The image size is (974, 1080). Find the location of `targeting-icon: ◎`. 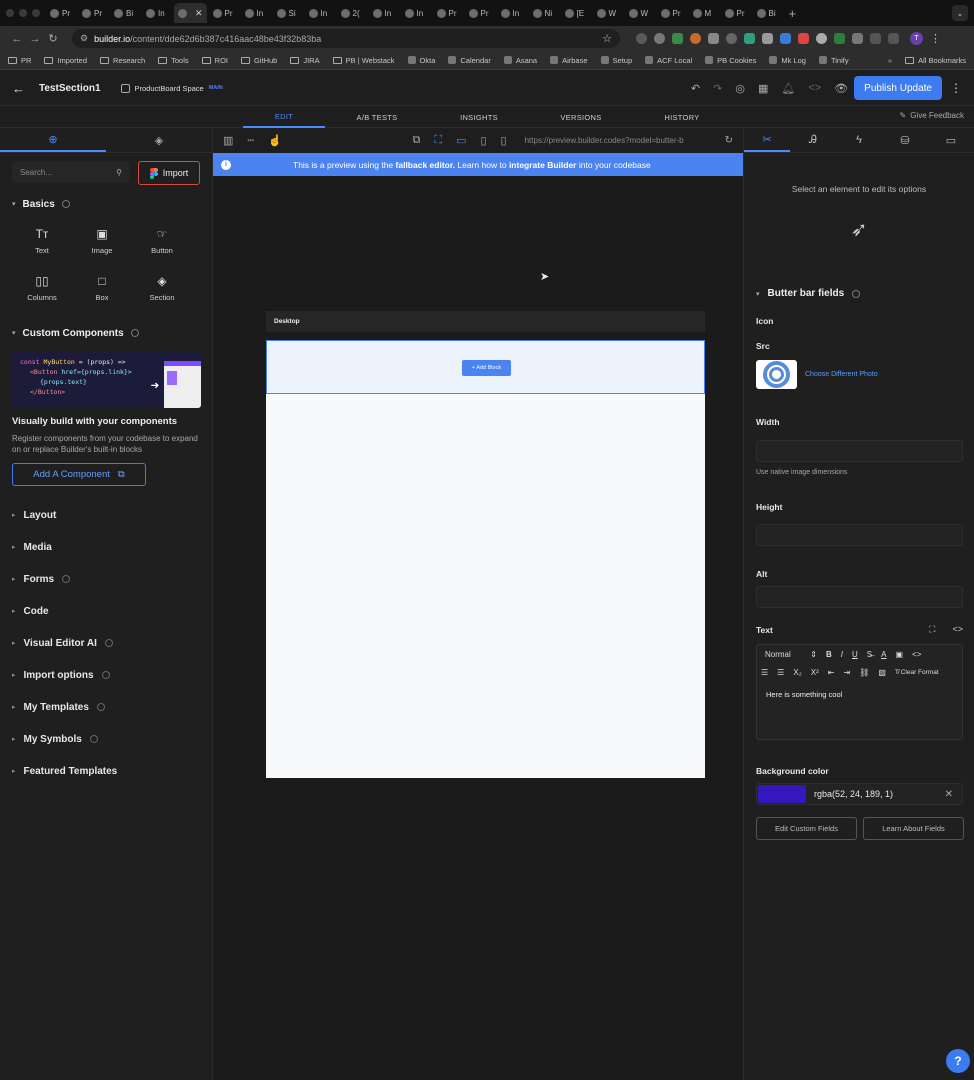

targeting-icon: ◎ is located at coordinates (740, 88).